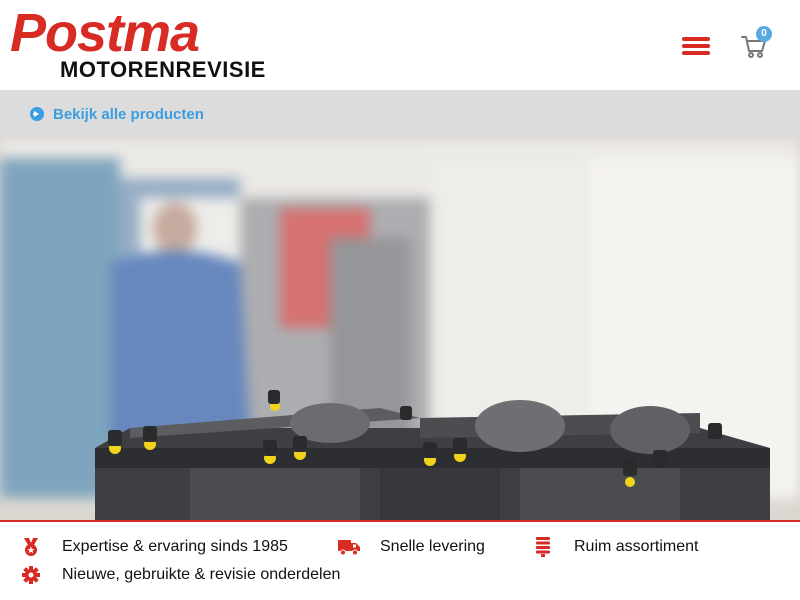 Image resolution: width=800 pixels, height=600 pixels. I want to click on view-all-products-label: Bekijk alle producten, so click(128, 114).